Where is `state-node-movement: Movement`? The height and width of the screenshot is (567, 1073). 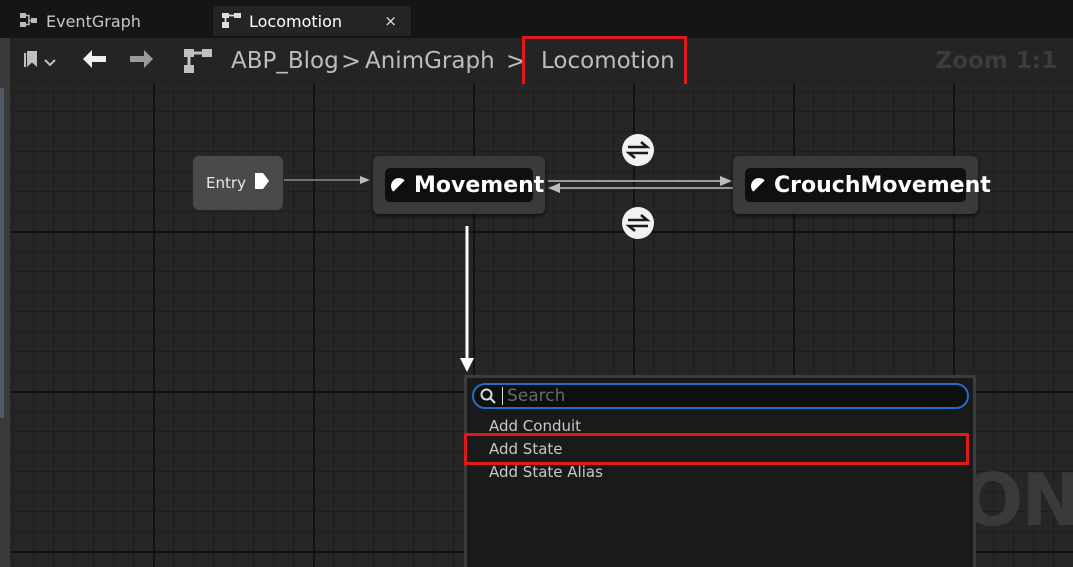
state-node-movement: Movement is located at coordinates (459, 185).